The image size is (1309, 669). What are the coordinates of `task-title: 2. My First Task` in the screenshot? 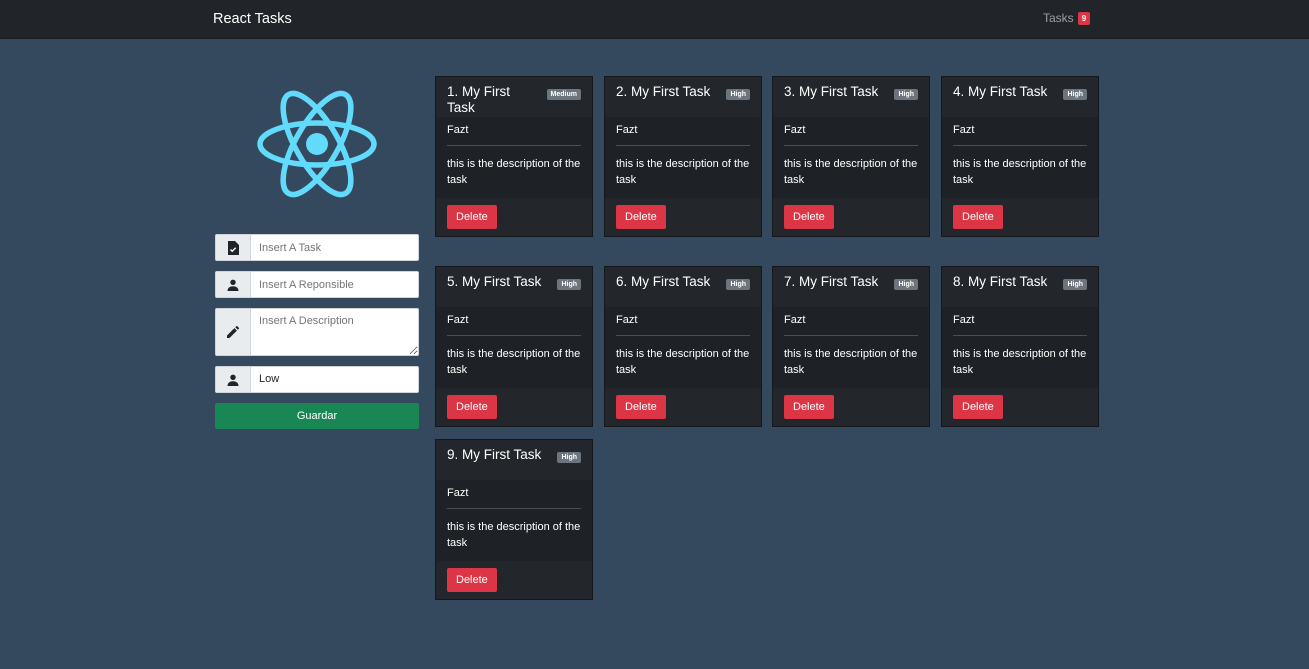 It's located at (663, 91).